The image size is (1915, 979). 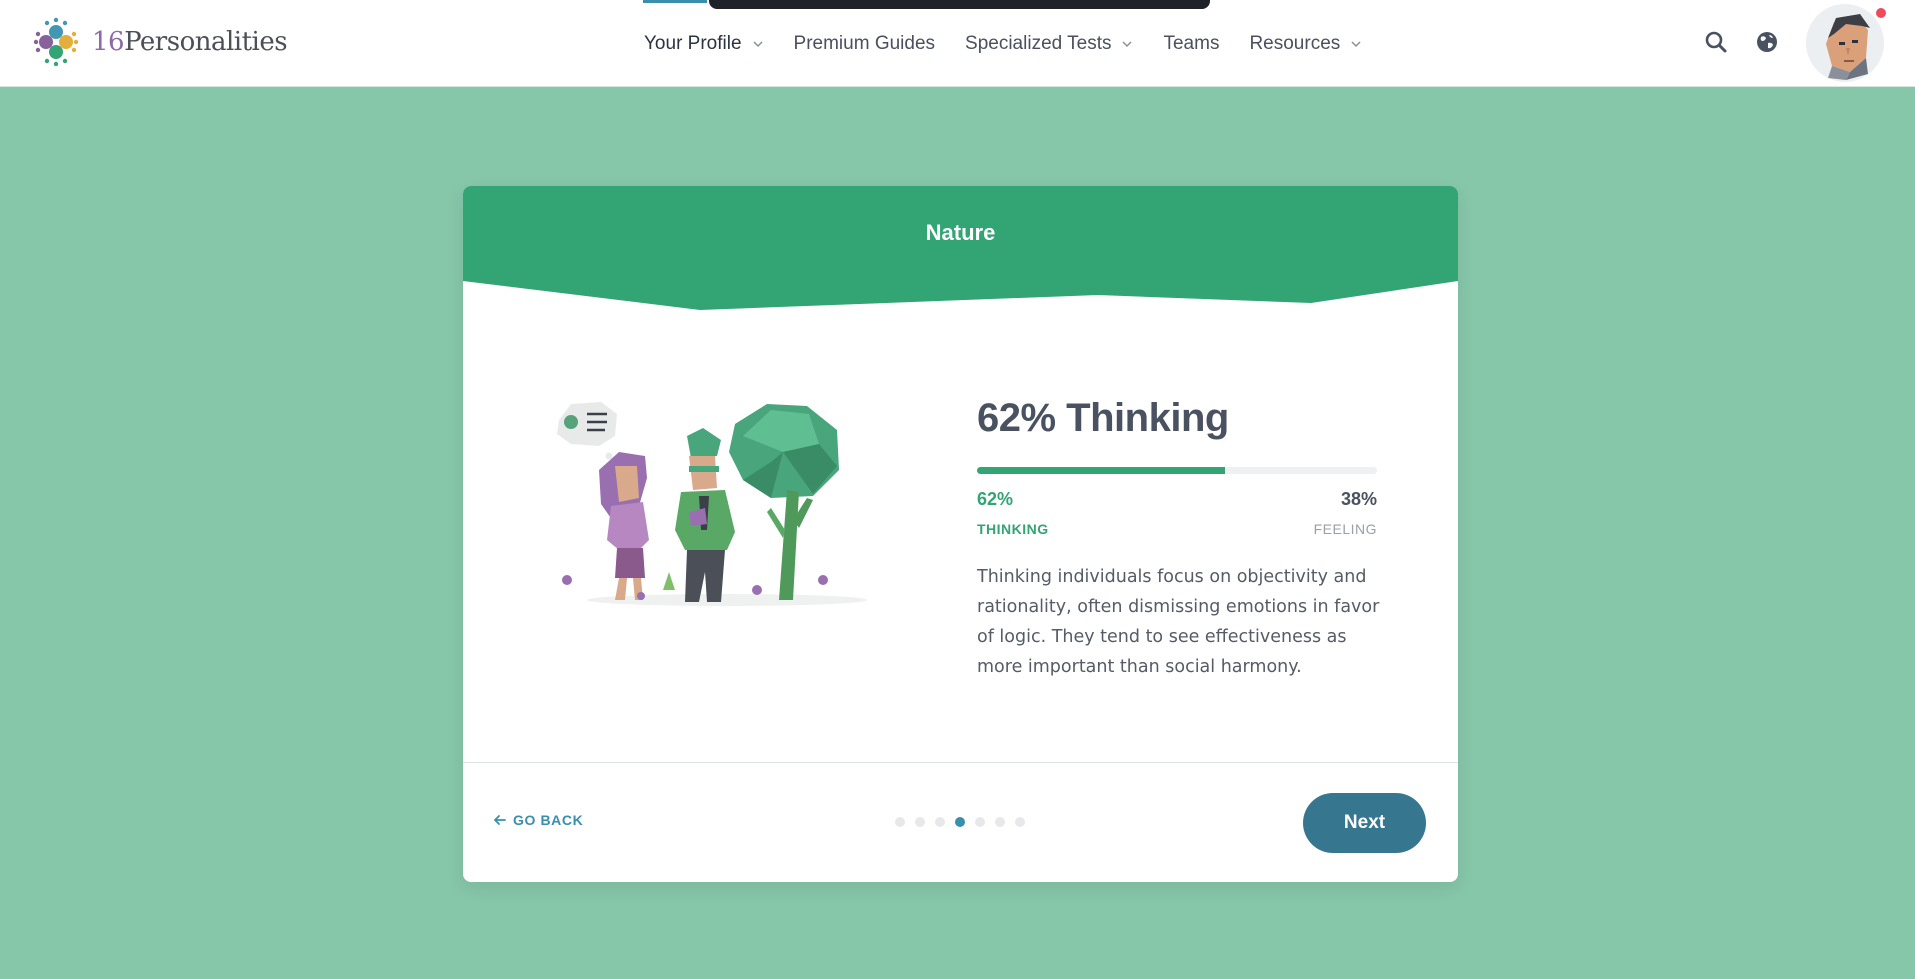 What do you see at coordinates (538, 820) in the screenshot?
I see `go-back-button: GO BACK` at bounding box center [538, 820].